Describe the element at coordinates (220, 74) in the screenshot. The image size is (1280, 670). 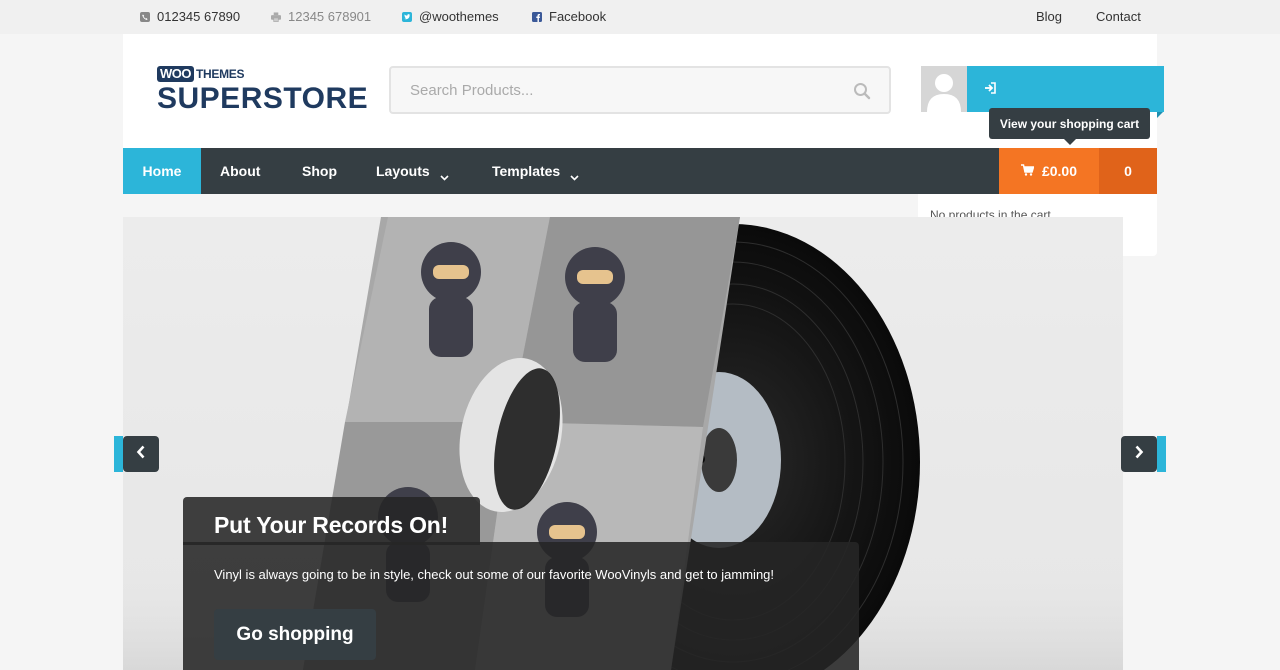
I see `logo-themes: THEMES` at that location.